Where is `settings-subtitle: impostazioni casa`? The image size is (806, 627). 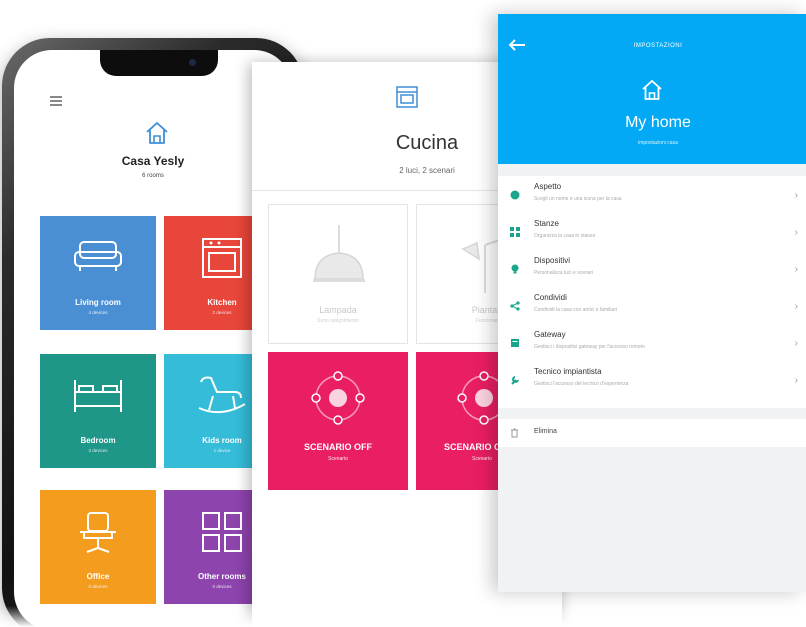 settings-subtitle: impostazioni casa is located at coordinates (658, 143).